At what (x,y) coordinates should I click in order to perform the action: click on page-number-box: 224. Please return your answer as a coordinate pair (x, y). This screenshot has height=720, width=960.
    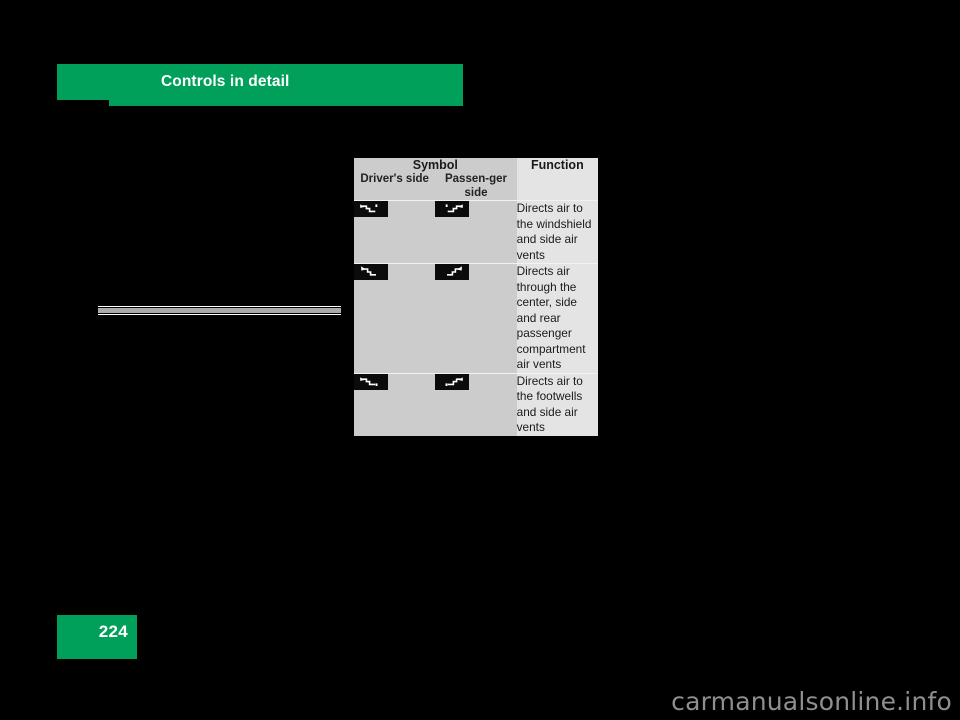
    Looking at the image, I should click on (97, 637).